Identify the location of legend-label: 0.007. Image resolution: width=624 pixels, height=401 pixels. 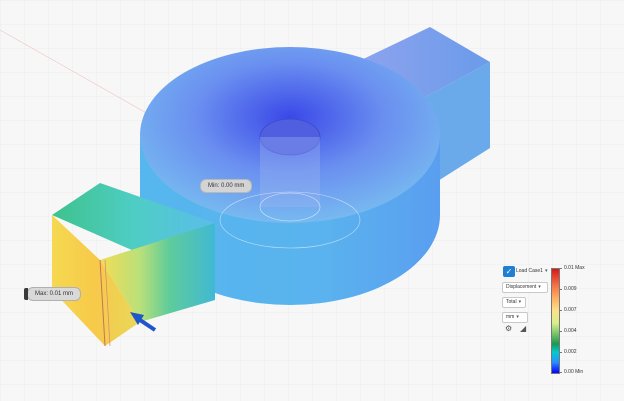
(570, 310).